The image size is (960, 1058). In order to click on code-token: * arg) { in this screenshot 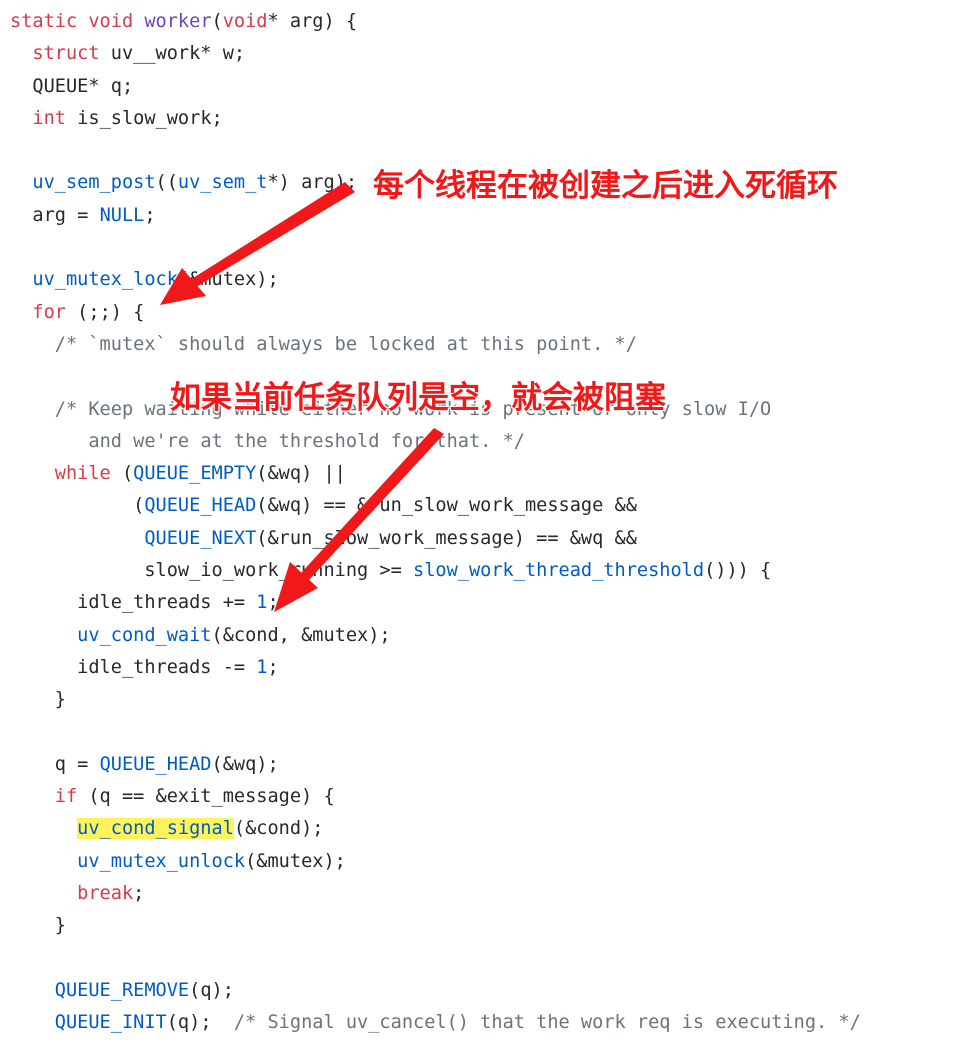, I will do `click(312, 21)`.